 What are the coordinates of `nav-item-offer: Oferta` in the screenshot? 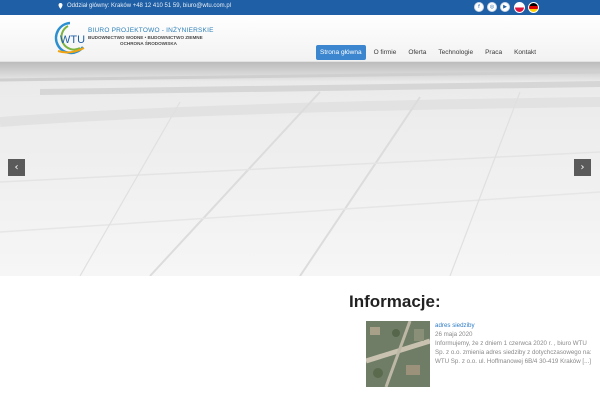 It's located at (417, 52).